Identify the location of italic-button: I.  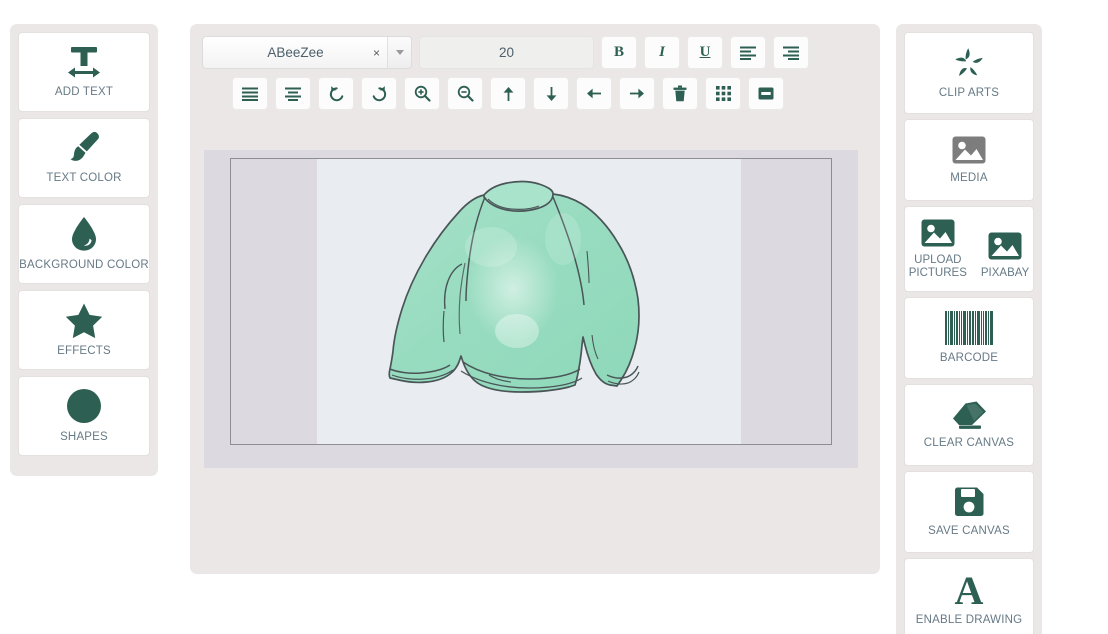
(662, 52).